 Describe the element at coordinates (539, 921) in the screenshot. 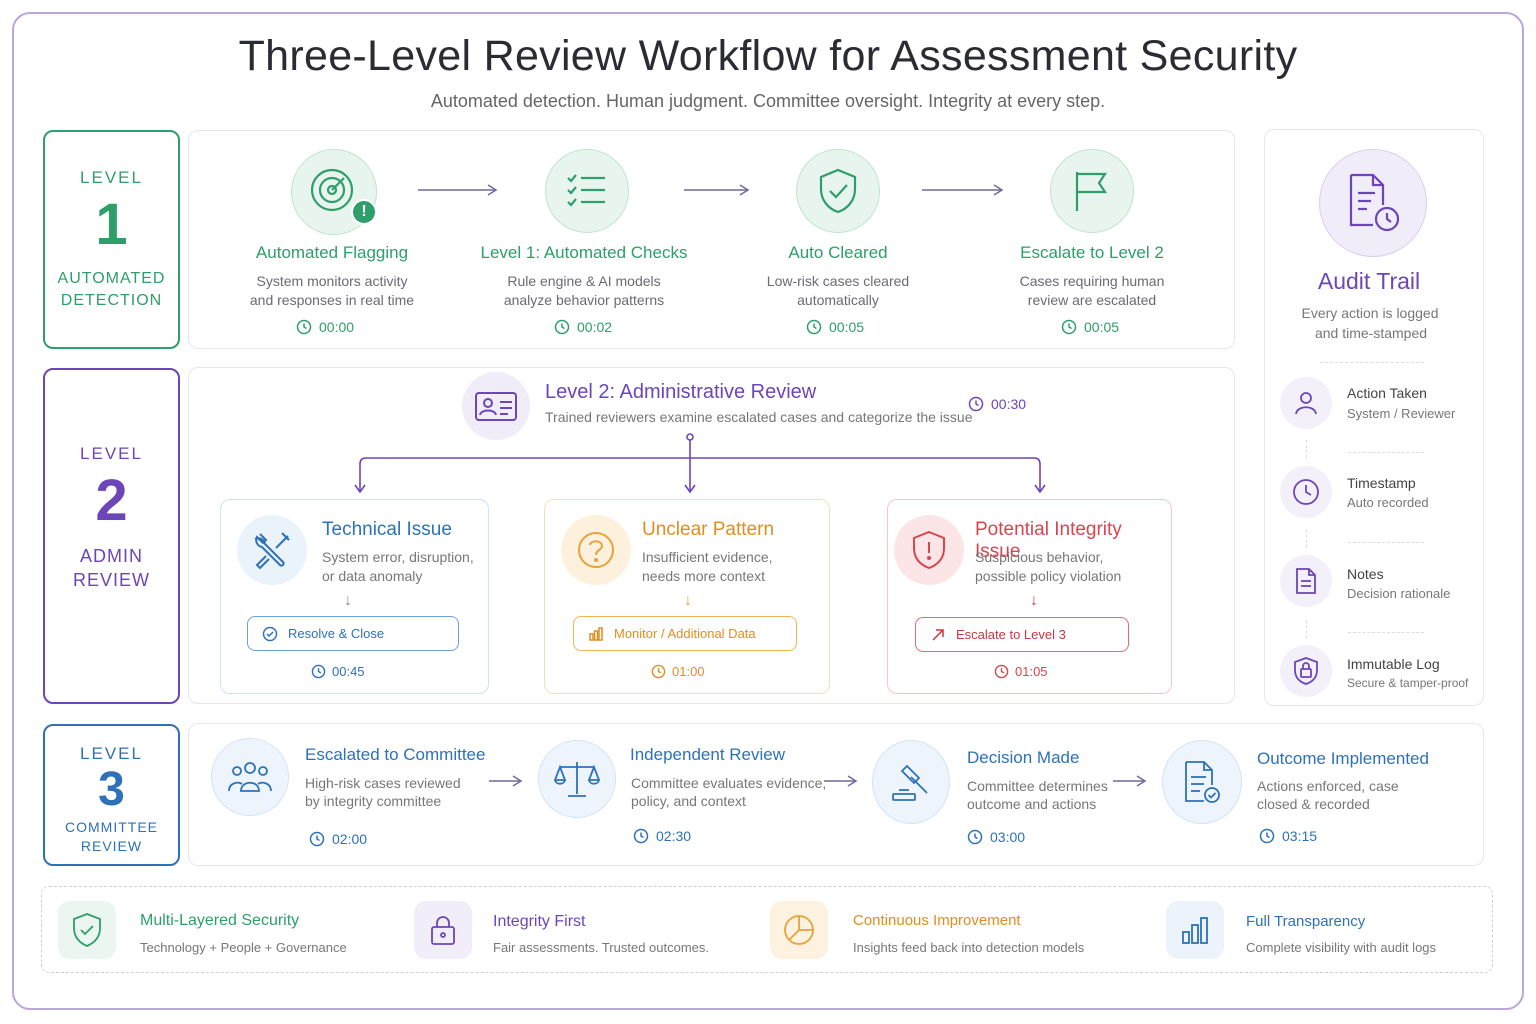

I see `footer-title: Integrity First` at that location.